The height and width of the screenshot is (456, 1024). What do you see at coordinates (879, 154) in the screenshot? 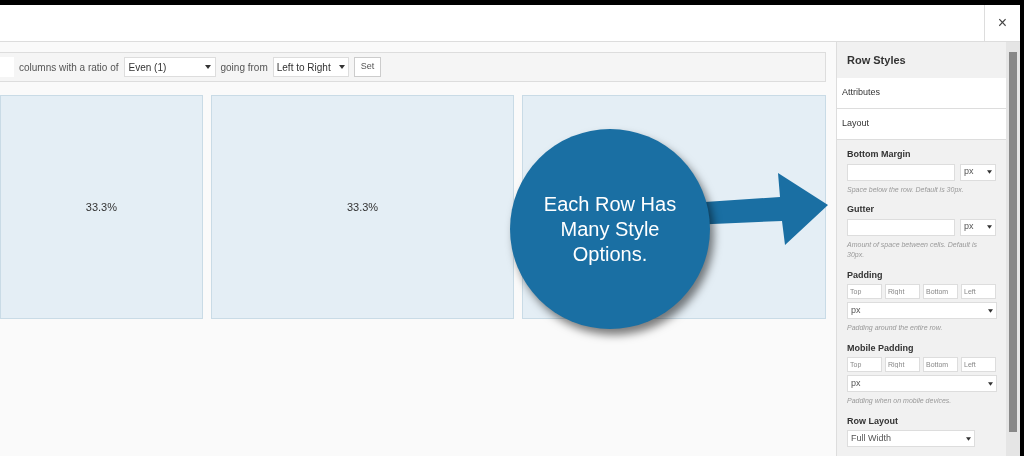
I see `field-label: Bottom Margin` at bounding box center [879, 154].